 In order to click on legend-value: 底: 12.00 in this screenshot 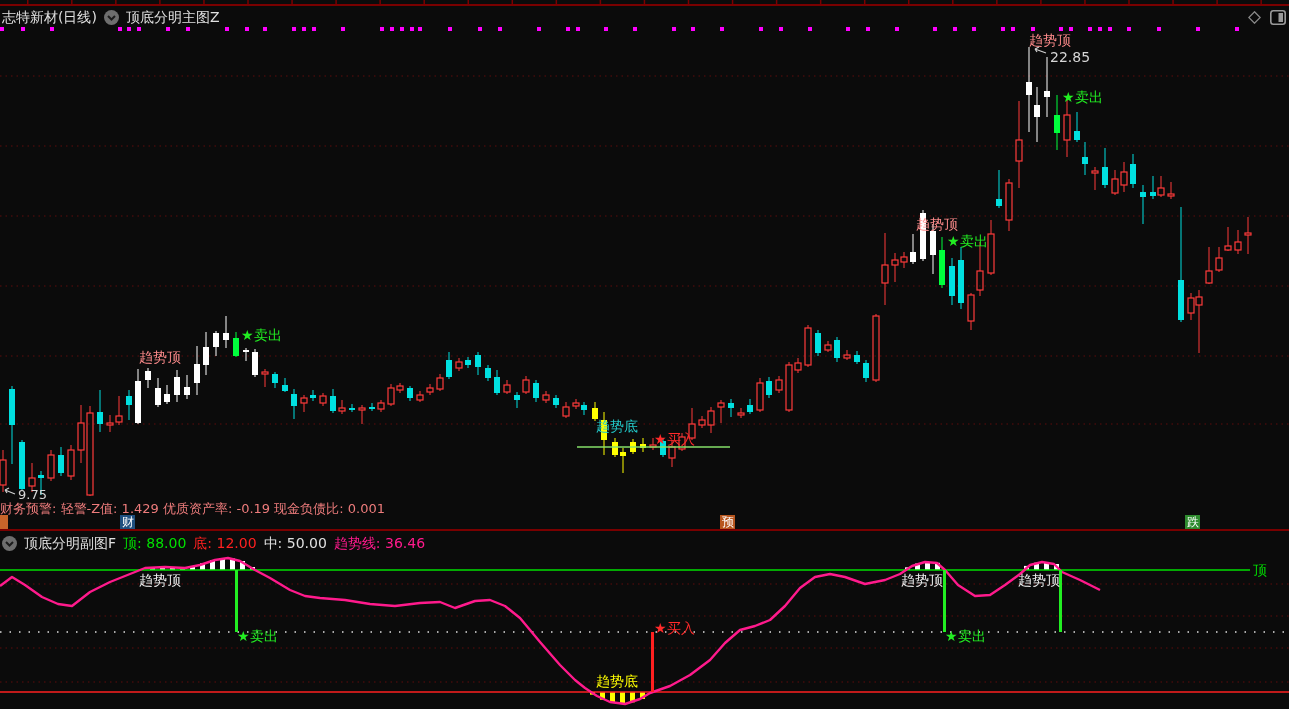, I will do `click(225, 543)`.